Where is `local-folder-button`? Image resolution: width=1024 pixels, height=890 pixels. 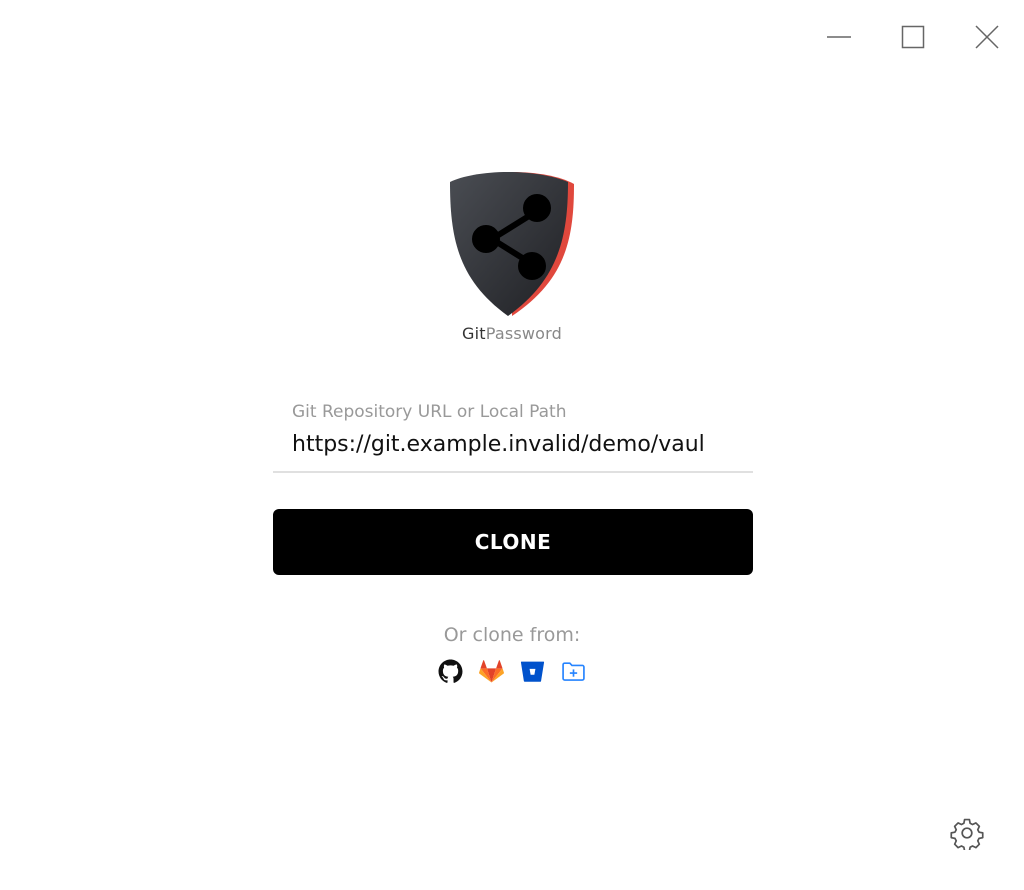 local-folder-button is located at coordinates (573, 671).